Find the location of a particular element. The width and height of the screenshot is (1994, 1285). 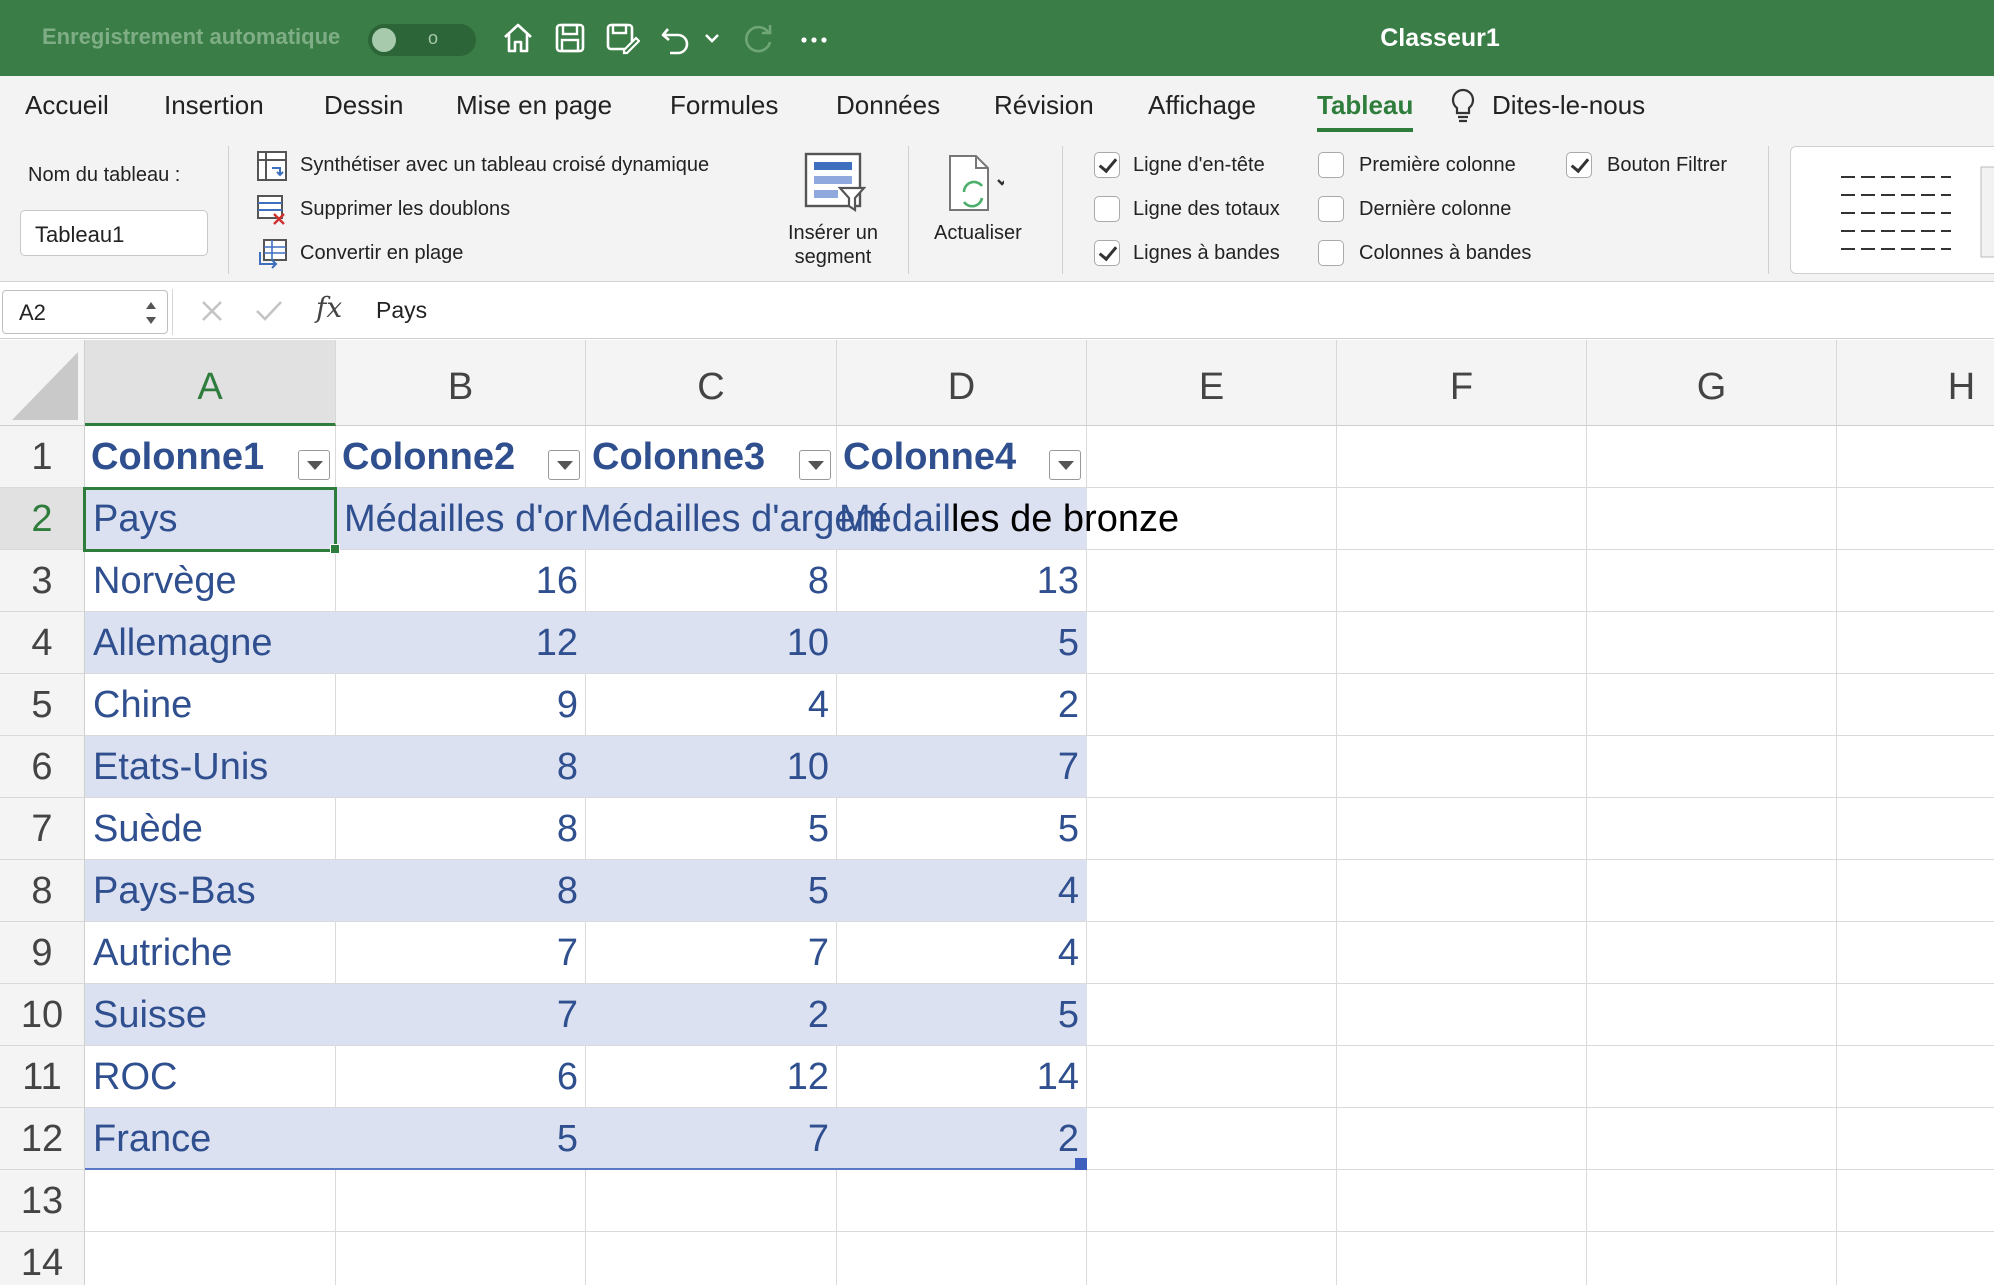

medal-count-cell: 16 is located at coordinates (461, 581).